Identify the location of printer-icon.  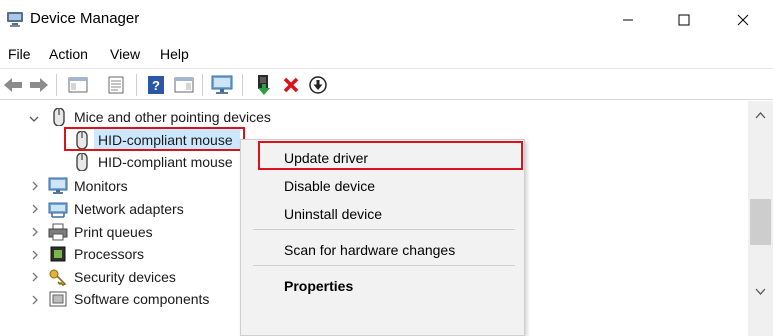
(58, 232).